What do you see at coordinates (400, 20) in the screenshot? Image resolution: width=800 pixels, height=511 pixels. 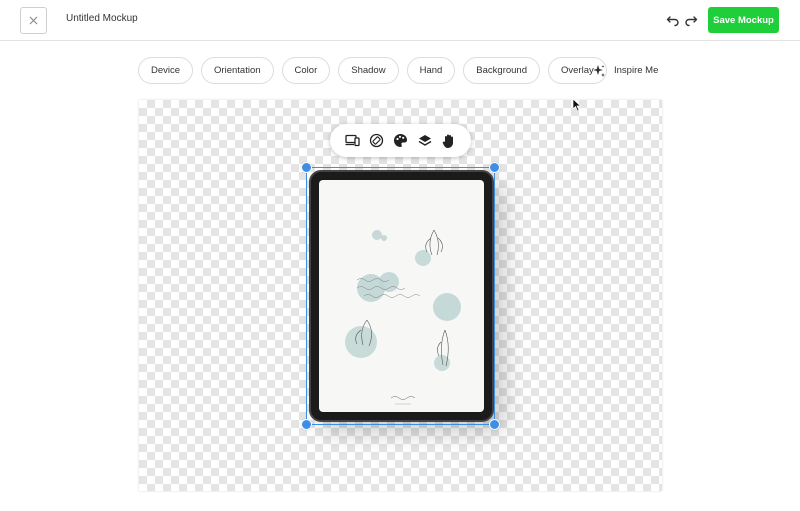 I see `top-bar: Untitled Mockup Save Mockup` at bounding box center [400, 20].